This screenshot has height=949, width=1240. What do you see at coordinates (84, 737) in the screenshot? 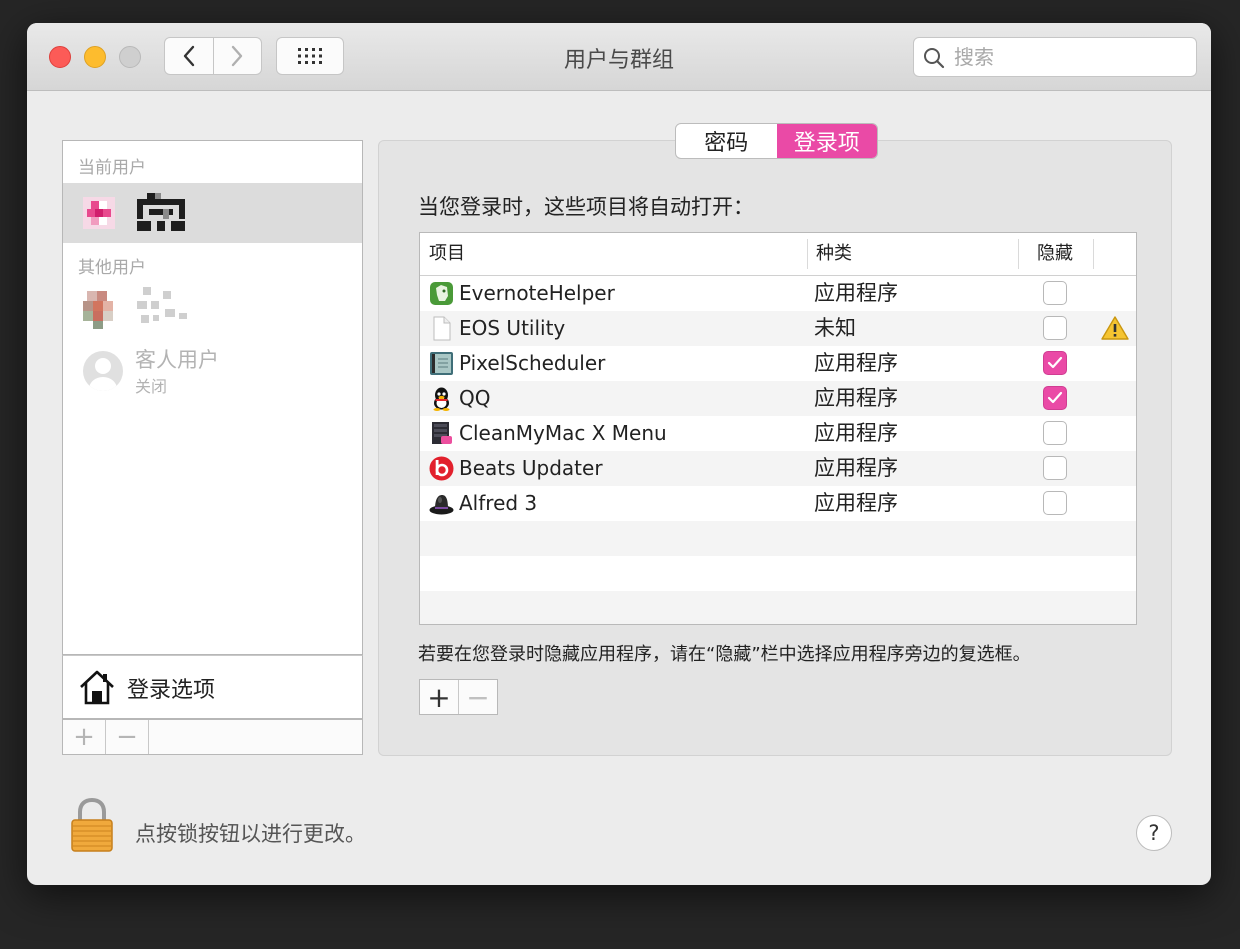
I see `add-user-button: +` at bounding box center [84, 737].